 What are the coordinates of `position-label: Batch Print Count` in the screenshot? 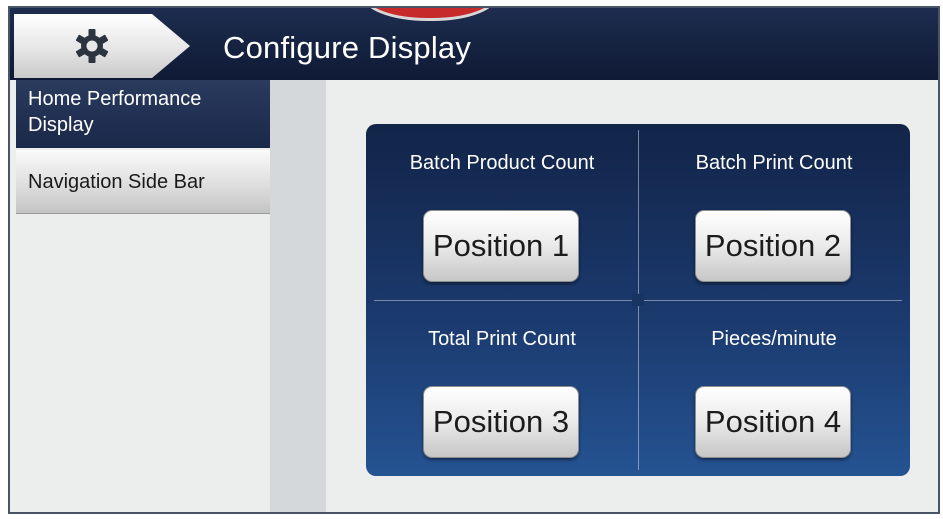 It's located at (774, 163).